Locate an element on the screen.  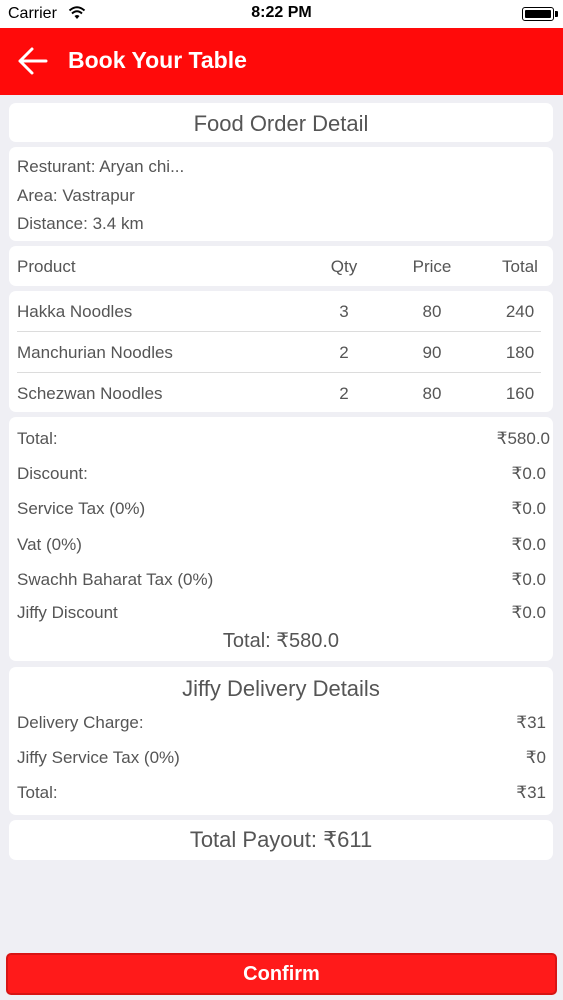
confirm-button: Confirm is located at coordinates (281, 974).